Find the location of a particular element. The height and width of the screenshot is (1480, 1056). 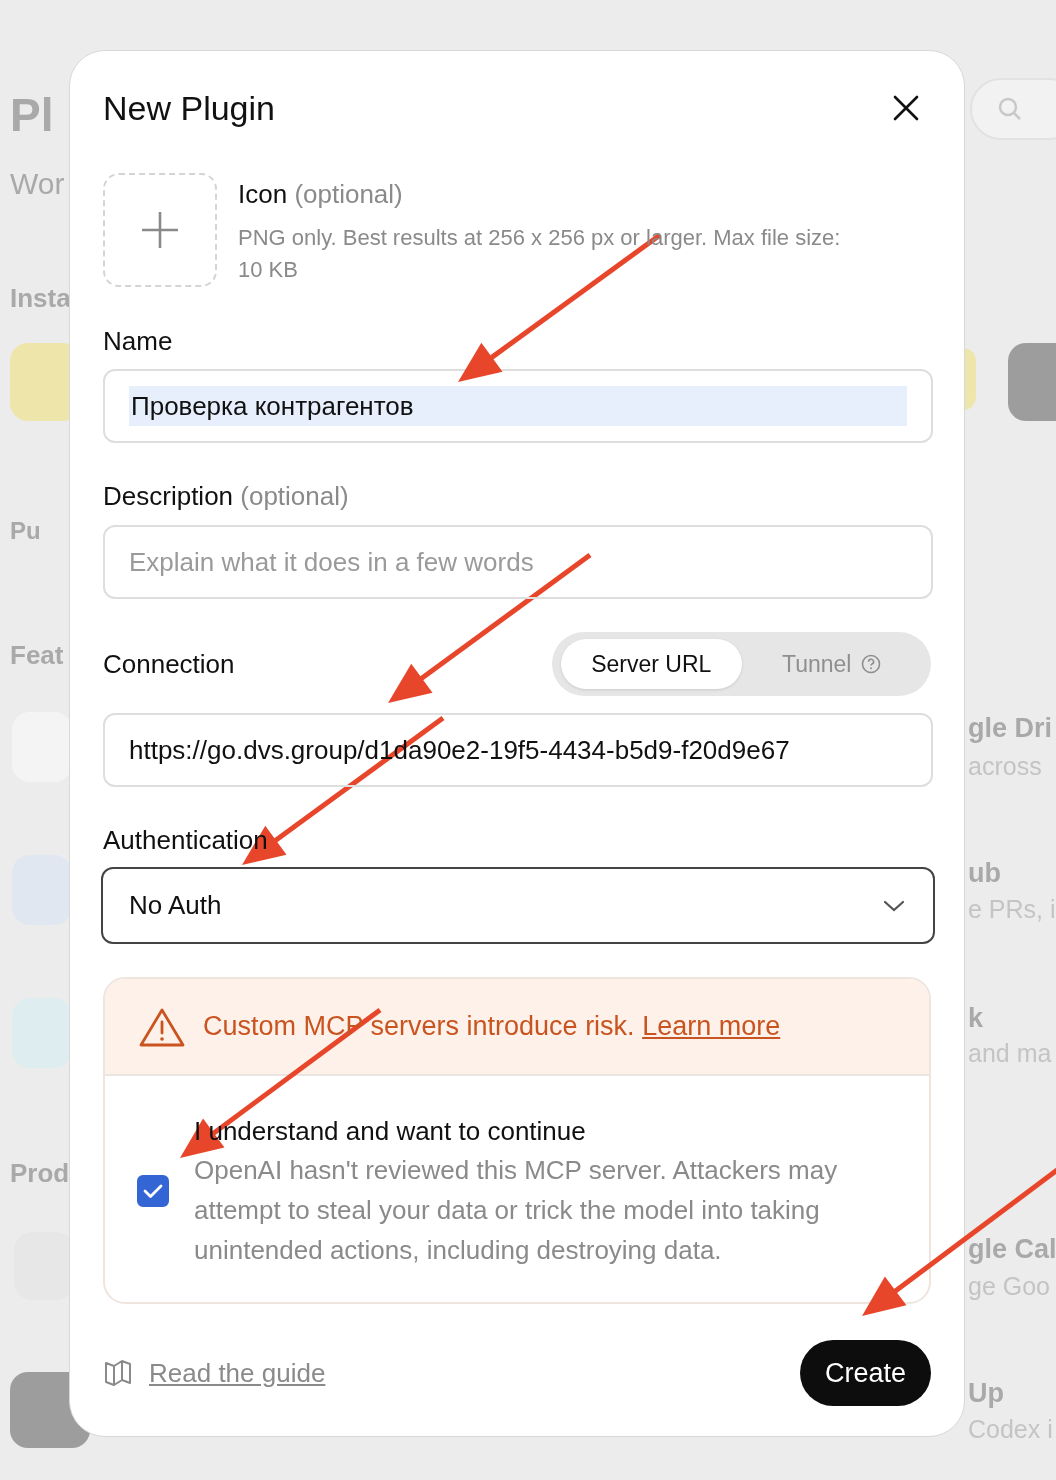

close-icon is located at coordinates (906, 108).